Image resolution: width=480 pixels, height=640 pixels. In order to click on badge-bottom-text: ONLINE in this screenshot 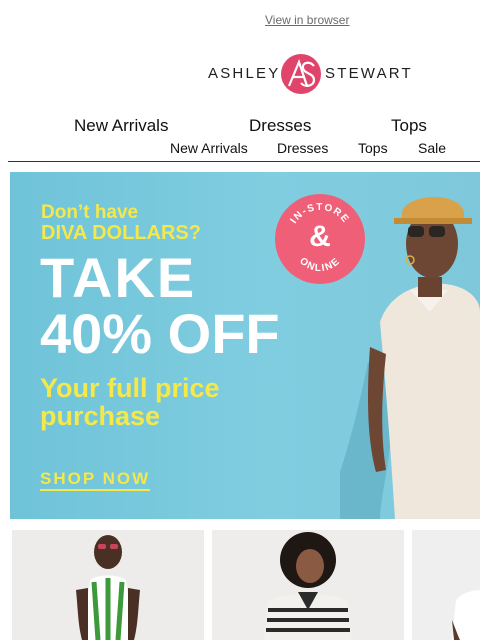, I will do `click(319, 265)`.